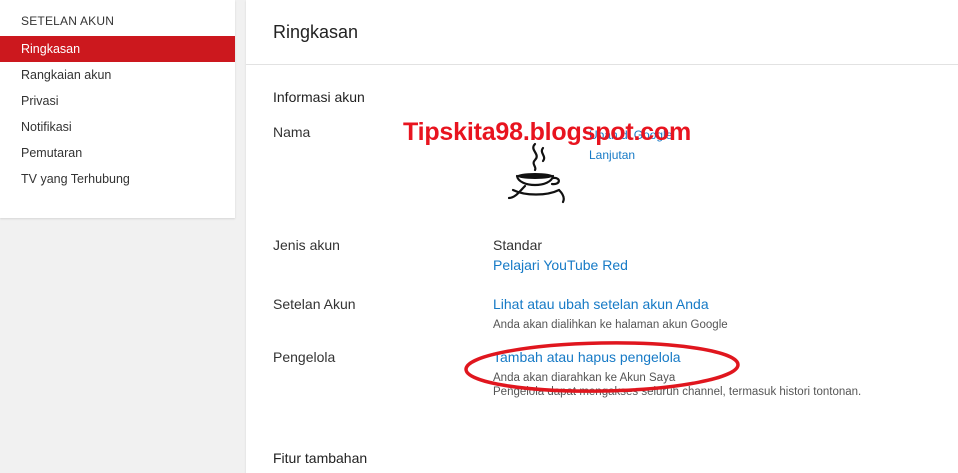 The height and width of the screenshot is (473, 958). Describe the element at coordinates (602, 367) in the screenshot. I see `annotation-ellipse` at that location.